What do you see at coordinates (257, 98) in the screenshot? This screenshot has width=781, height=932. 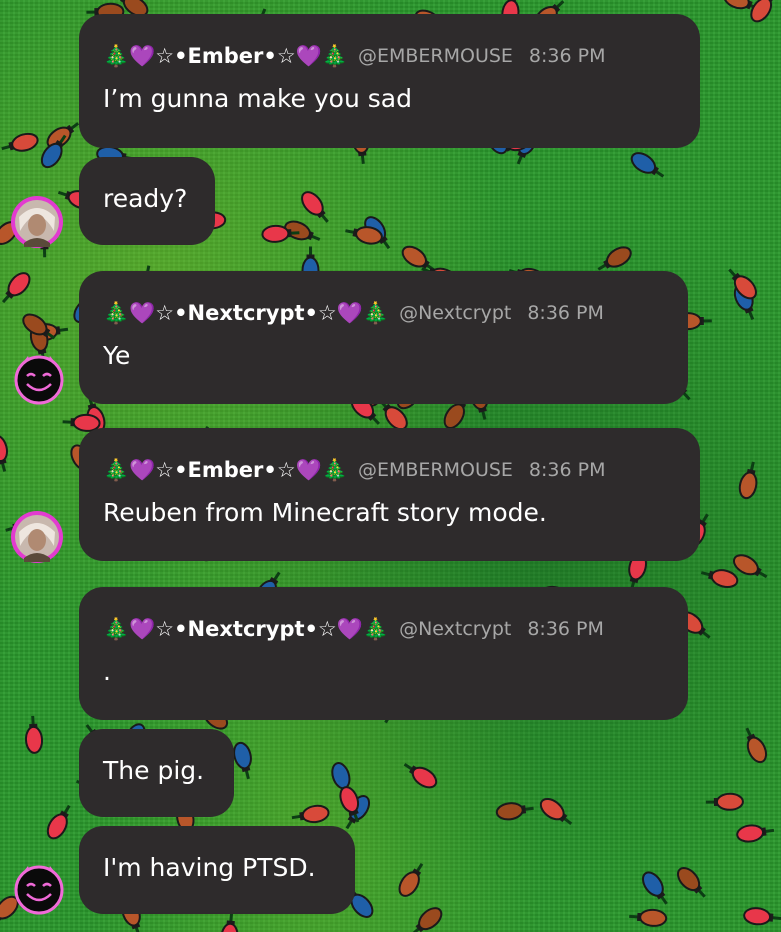 I see `message-text: I’m gunna make you sad` at bounding box center [257, 98].